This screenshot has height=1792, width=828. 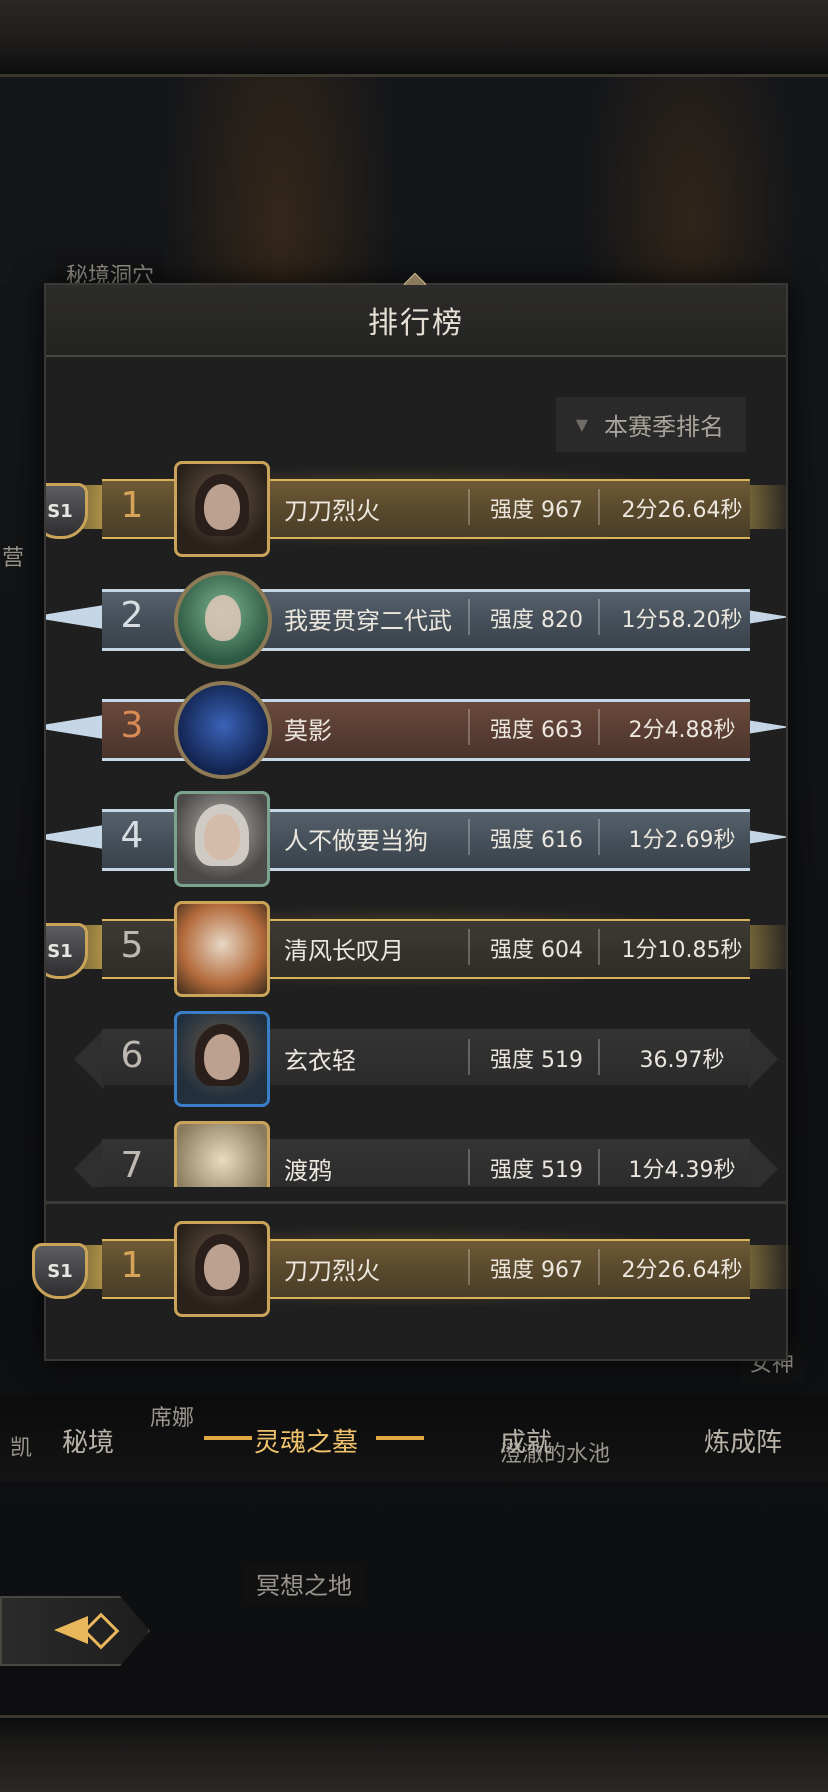 I want to click on map-label-kai: 凯, so click(x=21, y=1448).